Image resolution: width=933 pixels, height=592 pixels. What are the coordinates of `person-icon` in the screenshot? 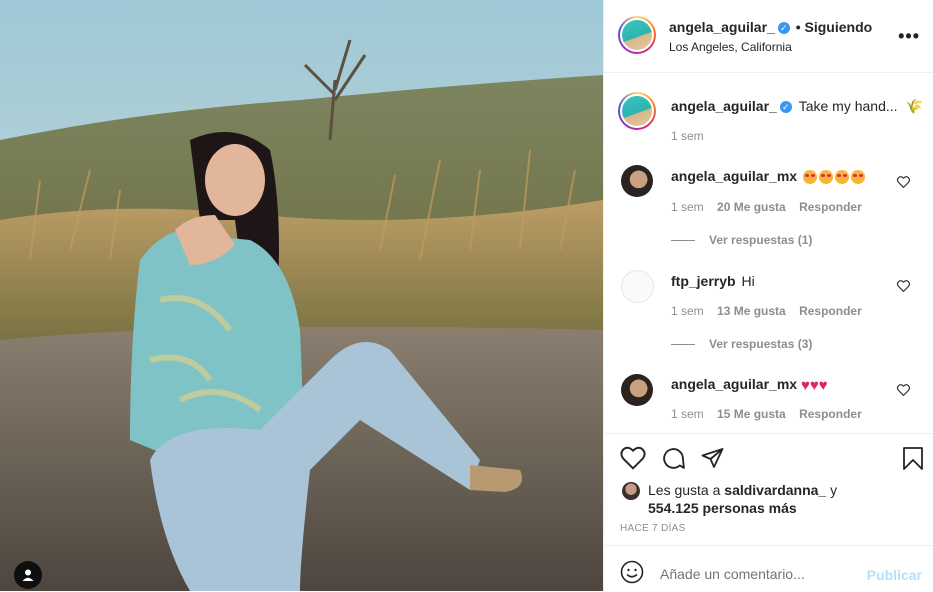 It's located at (28, 575).